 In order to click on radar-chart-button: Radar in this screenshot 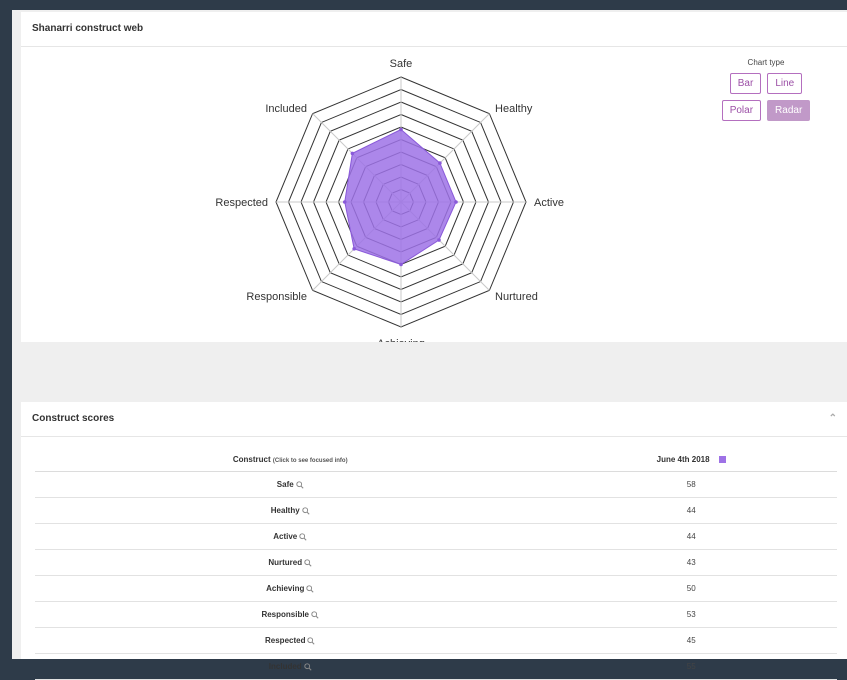, I will do `click(789, 110)`.